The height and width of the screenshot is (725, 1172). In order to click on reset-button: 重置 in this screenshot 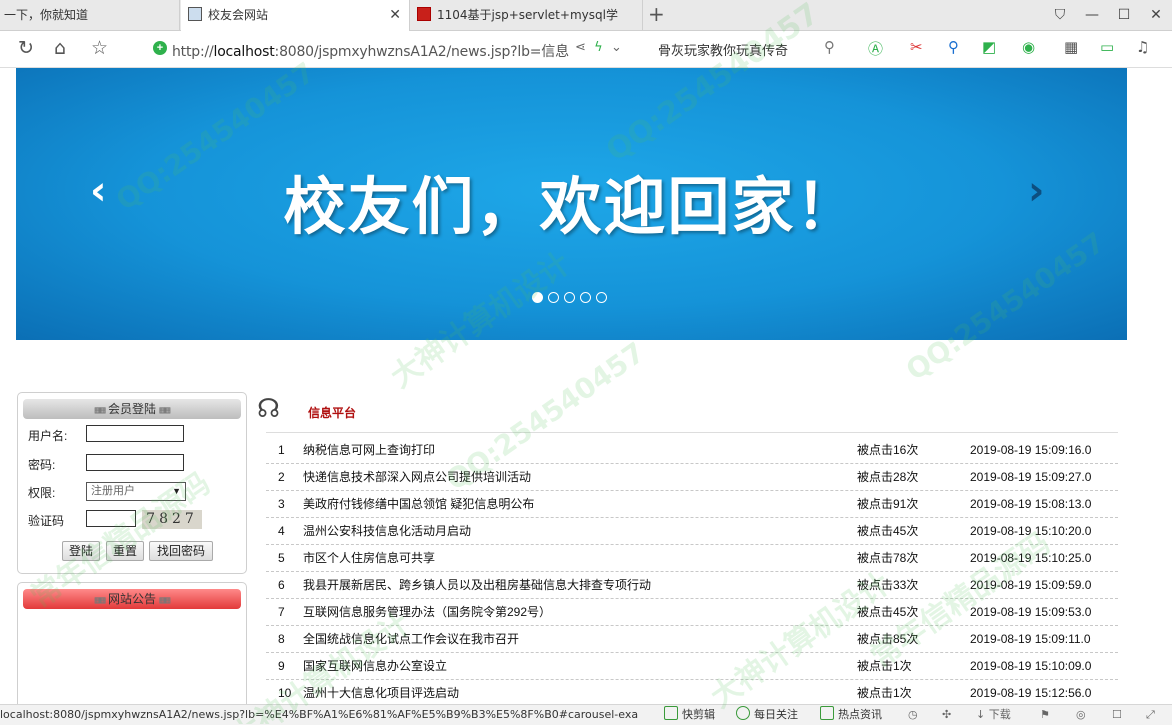, I will do `click(125, 551)`.